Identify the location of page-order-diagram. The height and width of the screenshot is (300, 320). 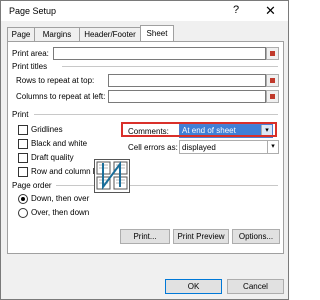
(112, 176).